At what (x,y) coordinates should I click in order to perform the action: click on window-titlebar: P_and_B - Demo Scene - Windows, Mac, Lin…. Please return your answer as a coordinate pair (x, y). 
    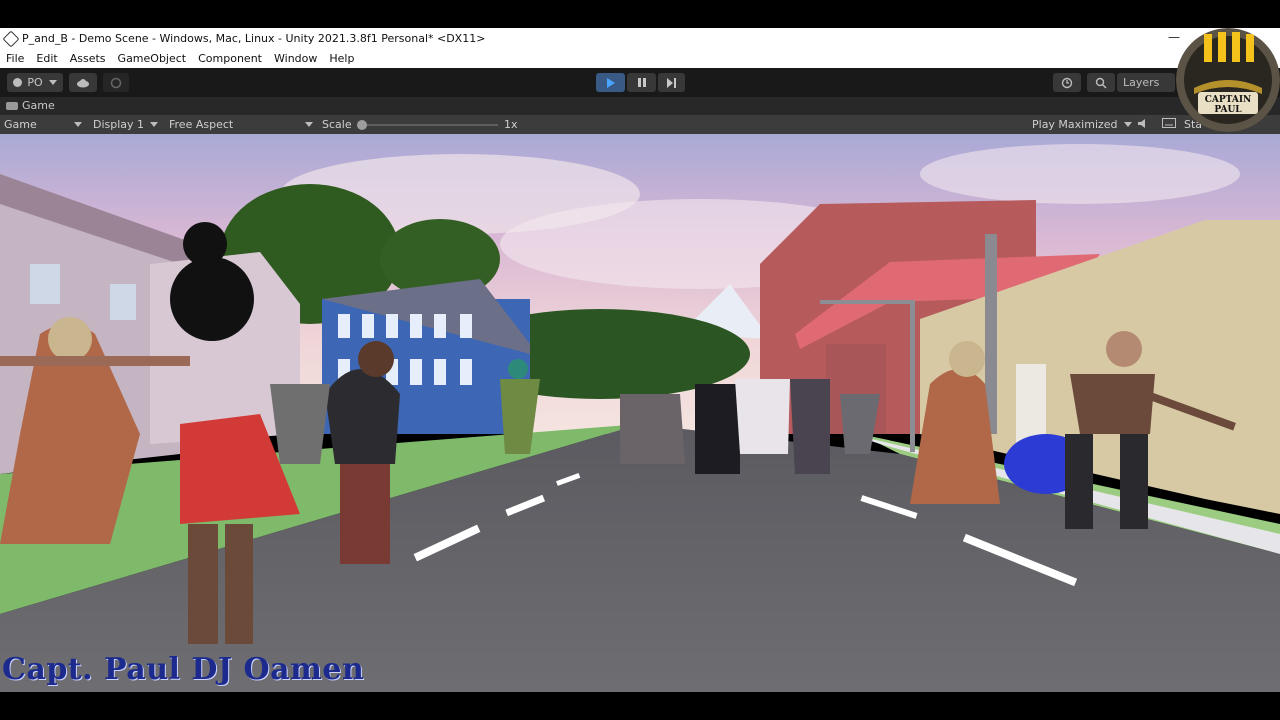
    Looking at the image, I should click on (640, 38).